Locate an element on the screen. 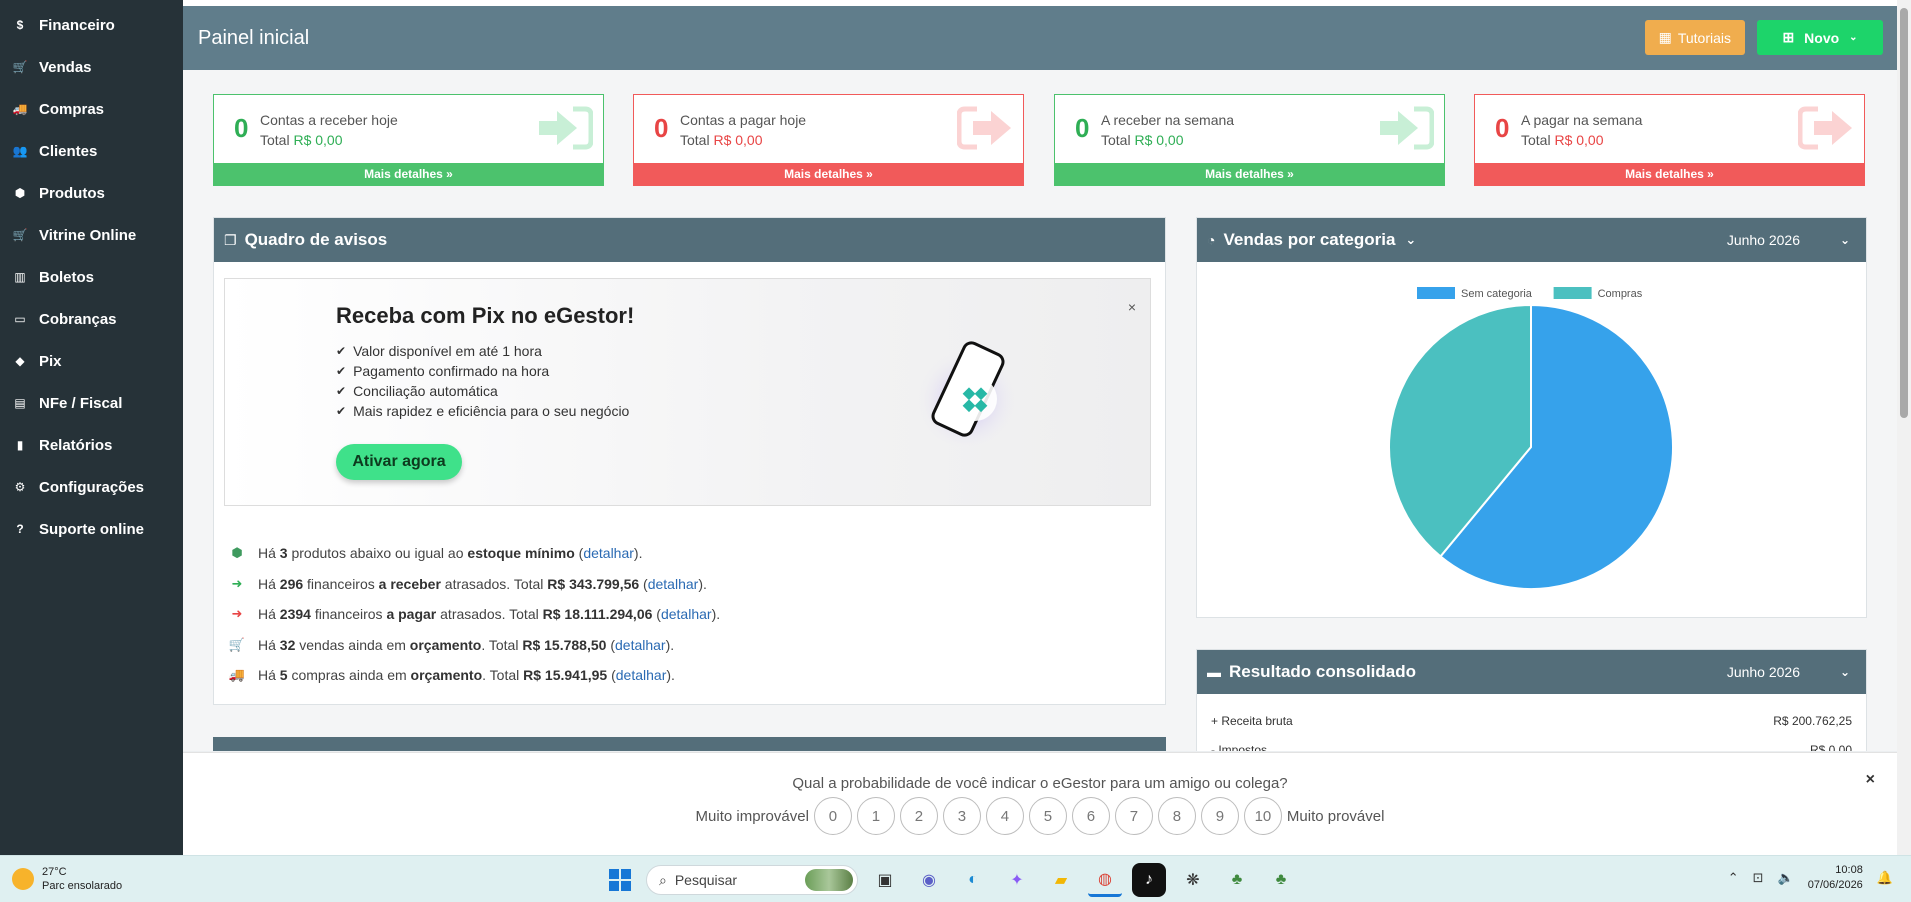  alert-count: 5 is located at coordinates (283, 675).